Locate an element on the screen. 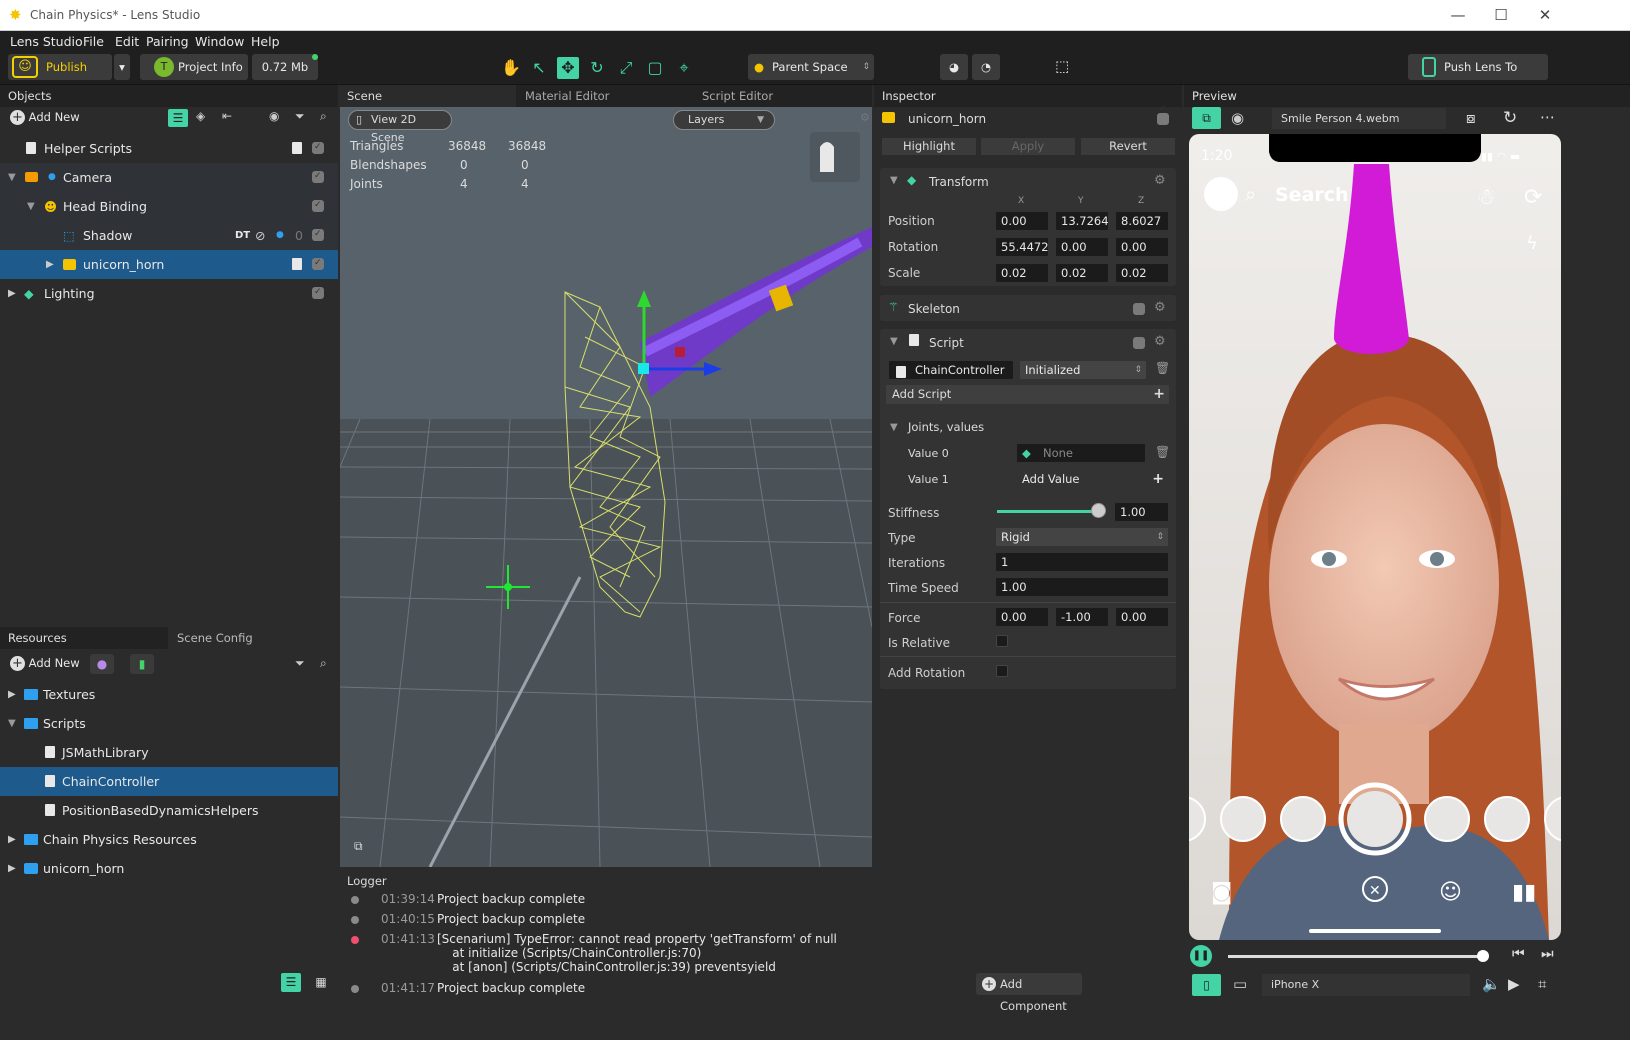 The height and width of the screenshot is (1040, 1630). resource-row-jsmathlibrary: JSMathLibrary is located at coordinates (169, 752).